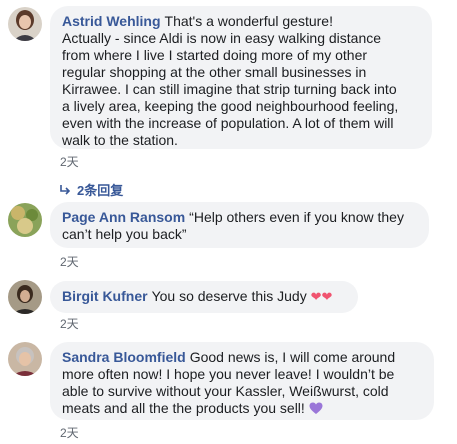 Image resolution: width=457 pixels, height=444 pixels. What do you see at coordinates (65, 190) in the screenshot?
I see `reply-arrow-icon` at bounding box center [65, 190].